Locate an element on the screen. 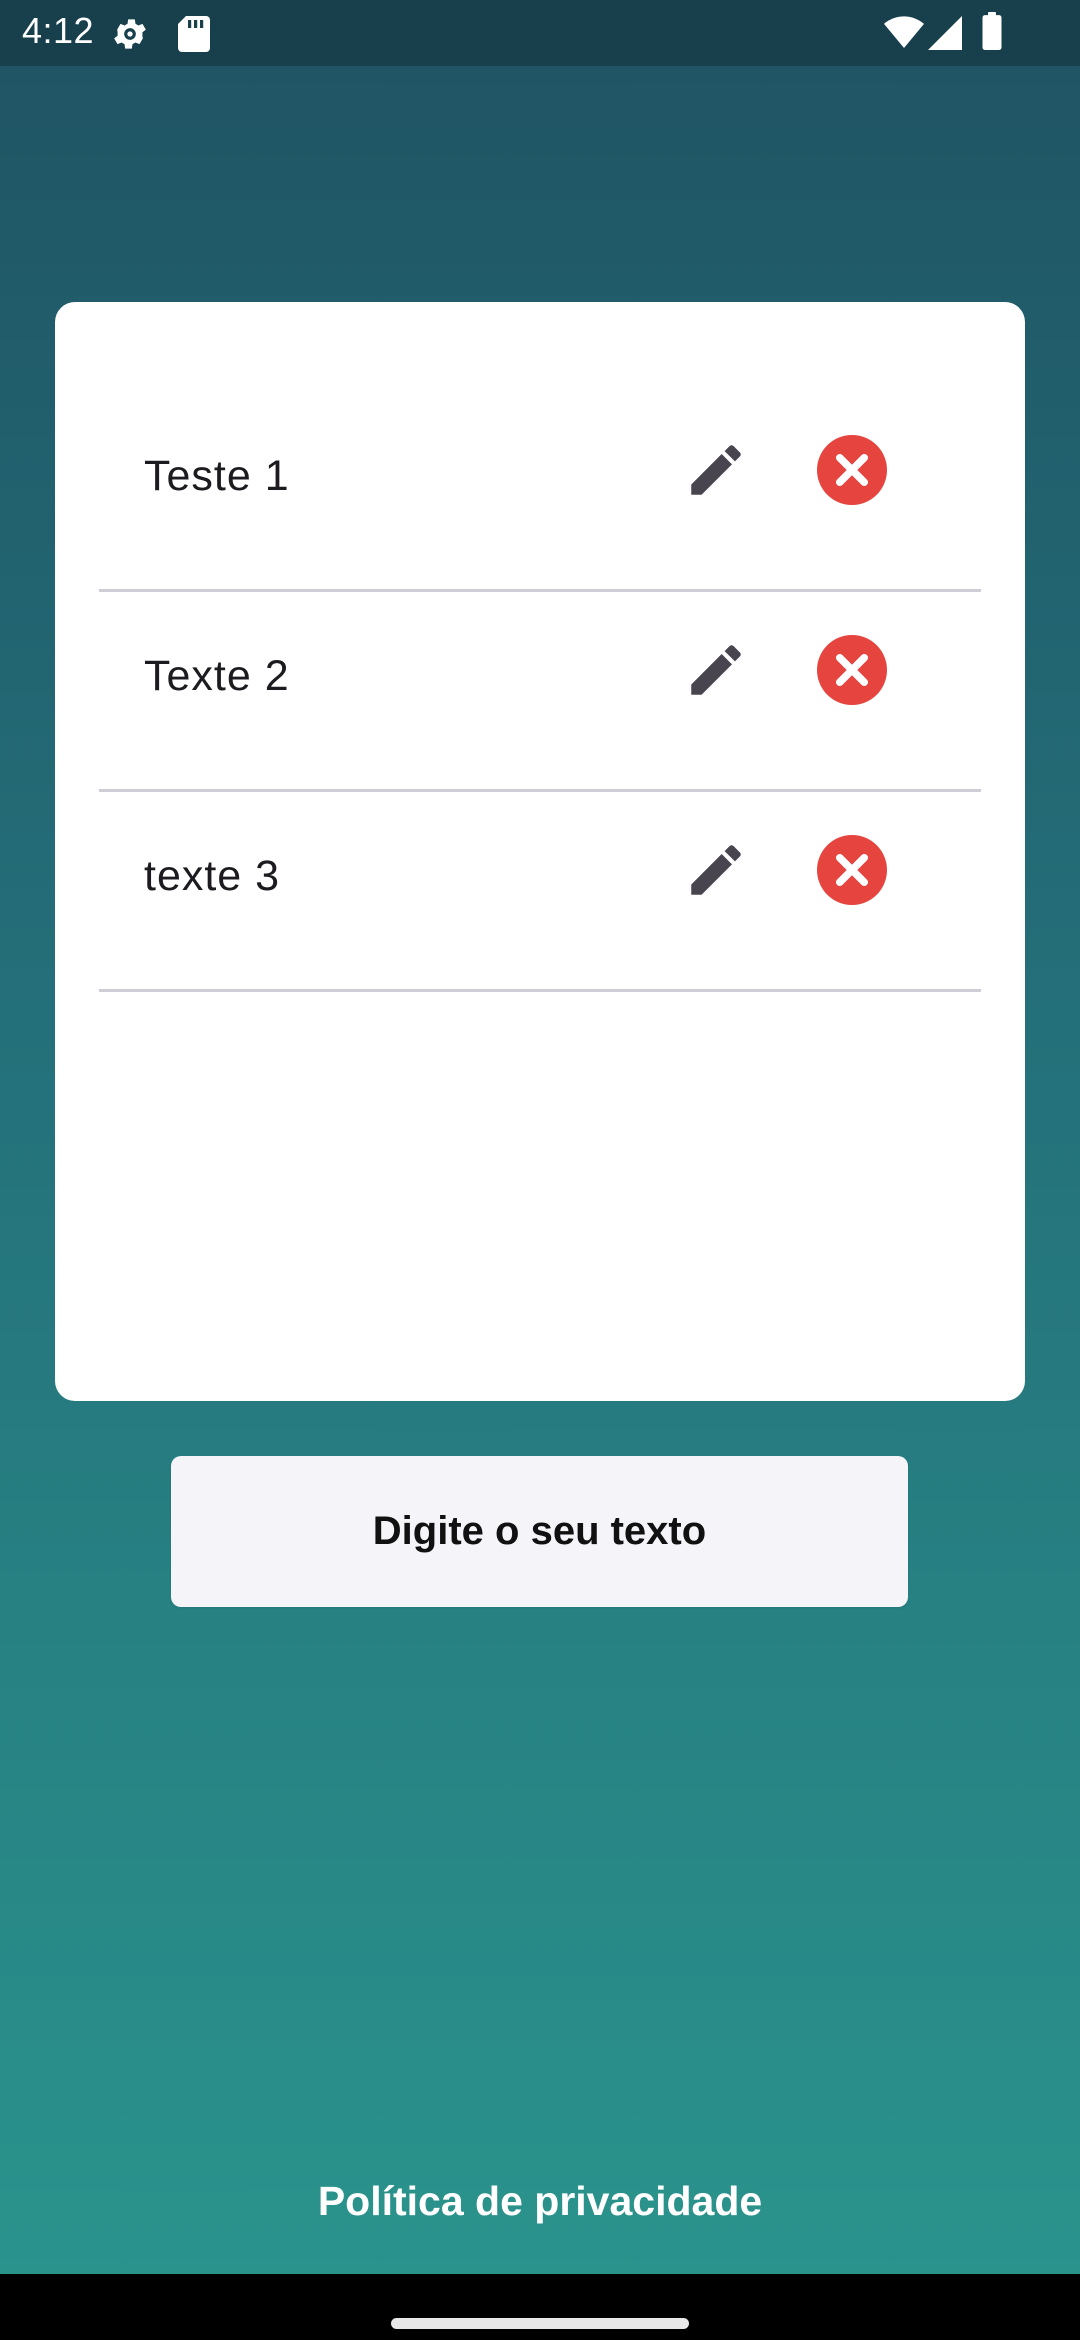 This screenshot has height=2340, width=1080. settings-gear-icon is located at coordinates (130, 36).